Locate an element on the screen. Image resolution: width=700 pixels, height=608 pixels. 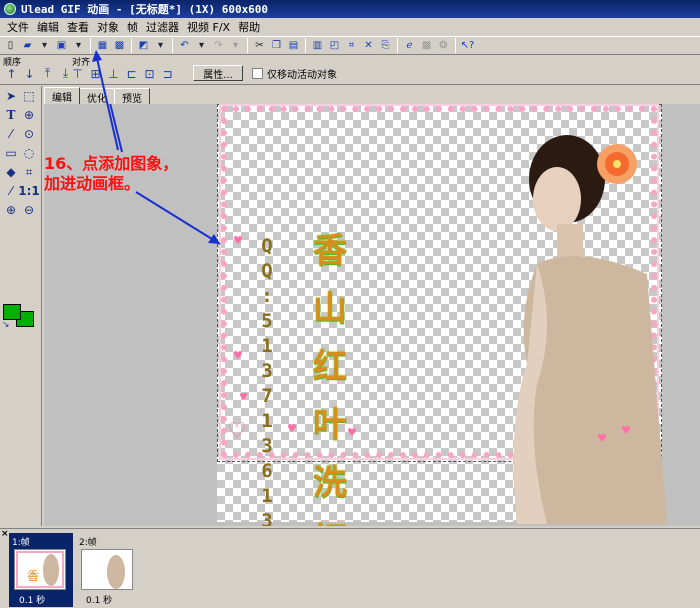
context-help-icon: ↖? is located at coordinates (467, 45).